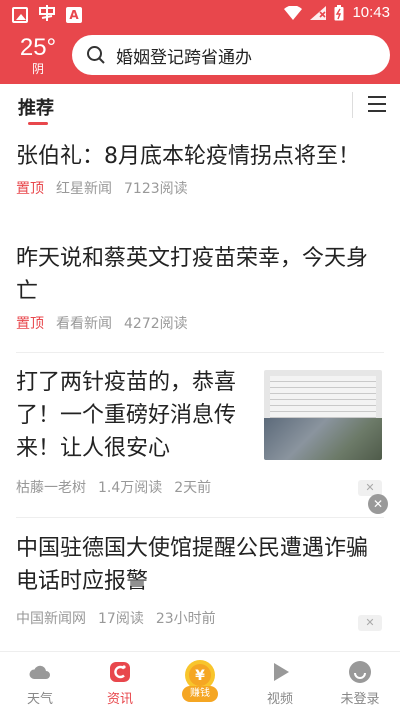  I want to click on news-source: 中国新闻网, so click(51, 619).